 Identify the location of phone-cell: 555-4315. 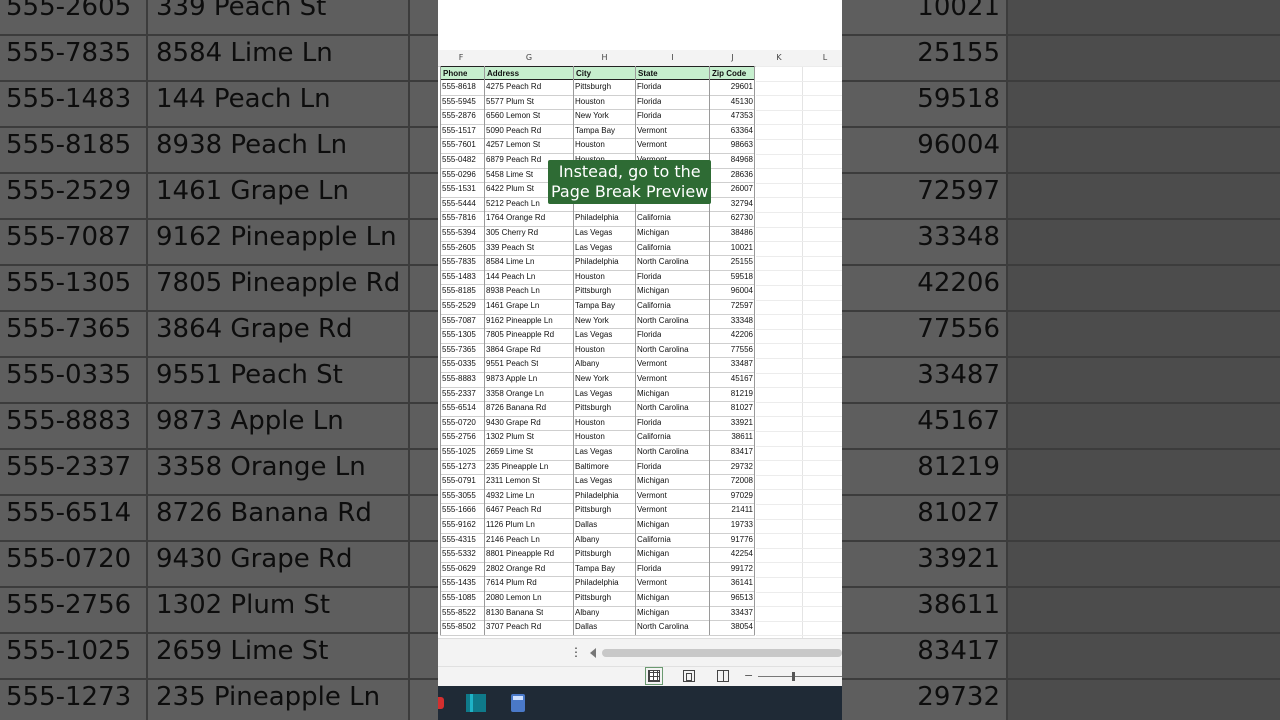
(459, 540).